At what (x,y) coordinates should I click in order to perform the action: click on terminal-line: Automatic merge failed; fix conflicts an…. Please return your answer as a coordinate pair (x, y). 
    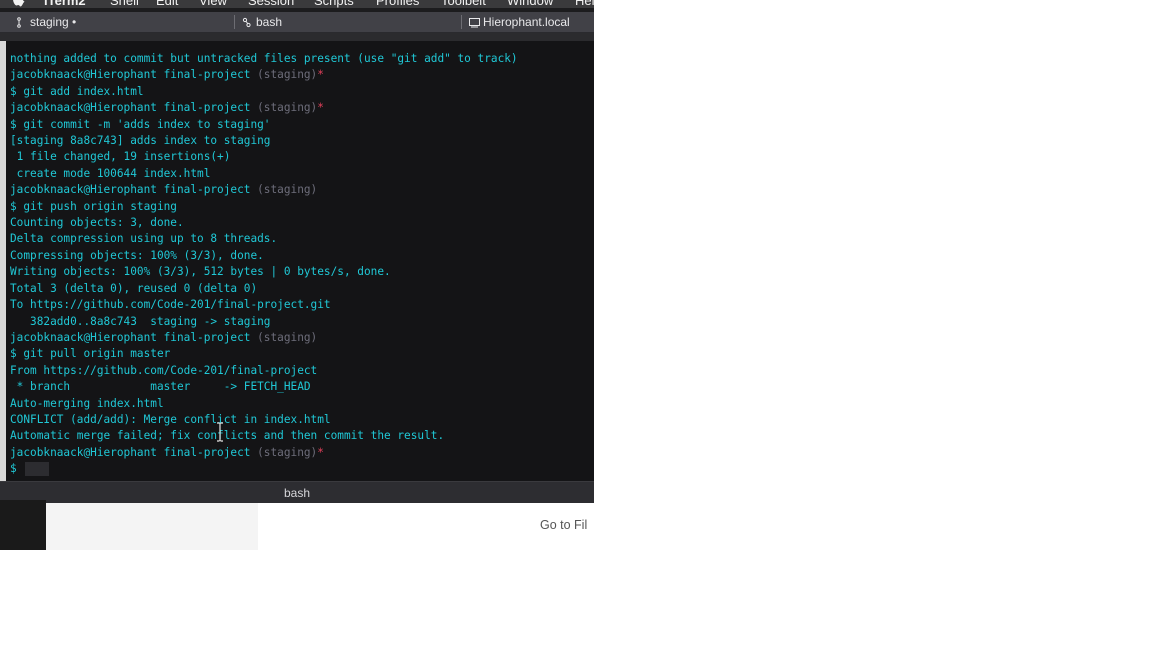
    Looking at the image, I should click on (264, 436).